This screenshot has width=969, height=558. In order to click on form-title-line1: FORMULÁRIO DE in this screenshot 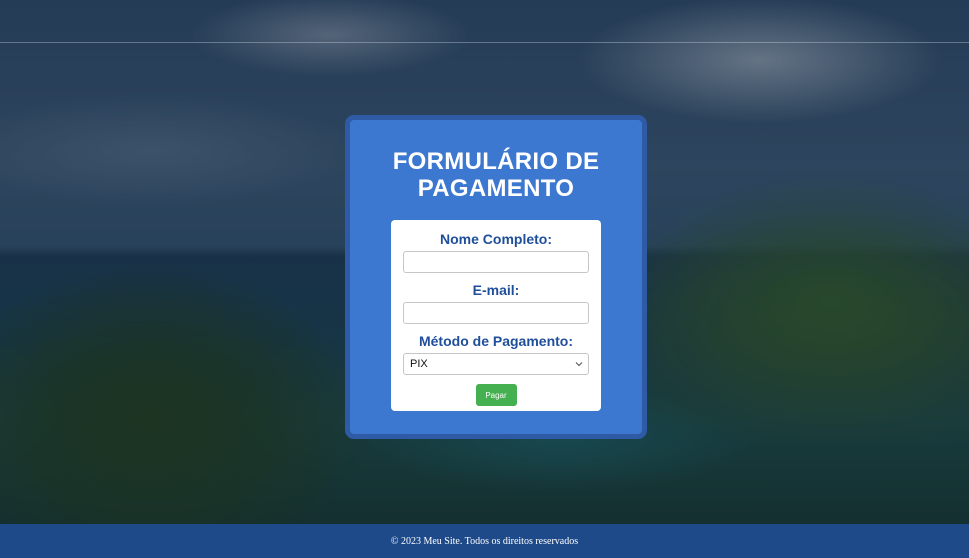, I will do `click(496, 161)`.